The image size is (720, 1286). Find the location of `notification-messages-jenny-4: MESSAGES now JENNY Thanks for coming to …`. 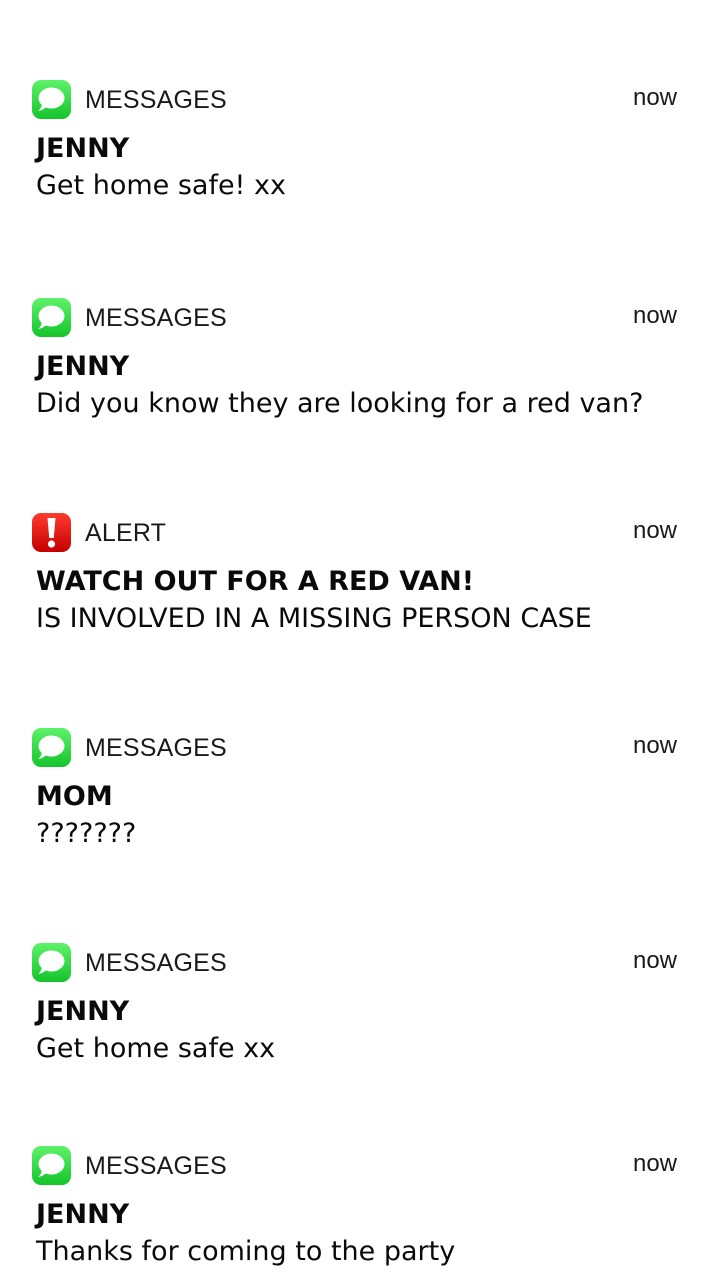

notification-messages-jenny-4: MESSAGES now JENNY Thanks for coming to … is located at coordinates (360, 1216).